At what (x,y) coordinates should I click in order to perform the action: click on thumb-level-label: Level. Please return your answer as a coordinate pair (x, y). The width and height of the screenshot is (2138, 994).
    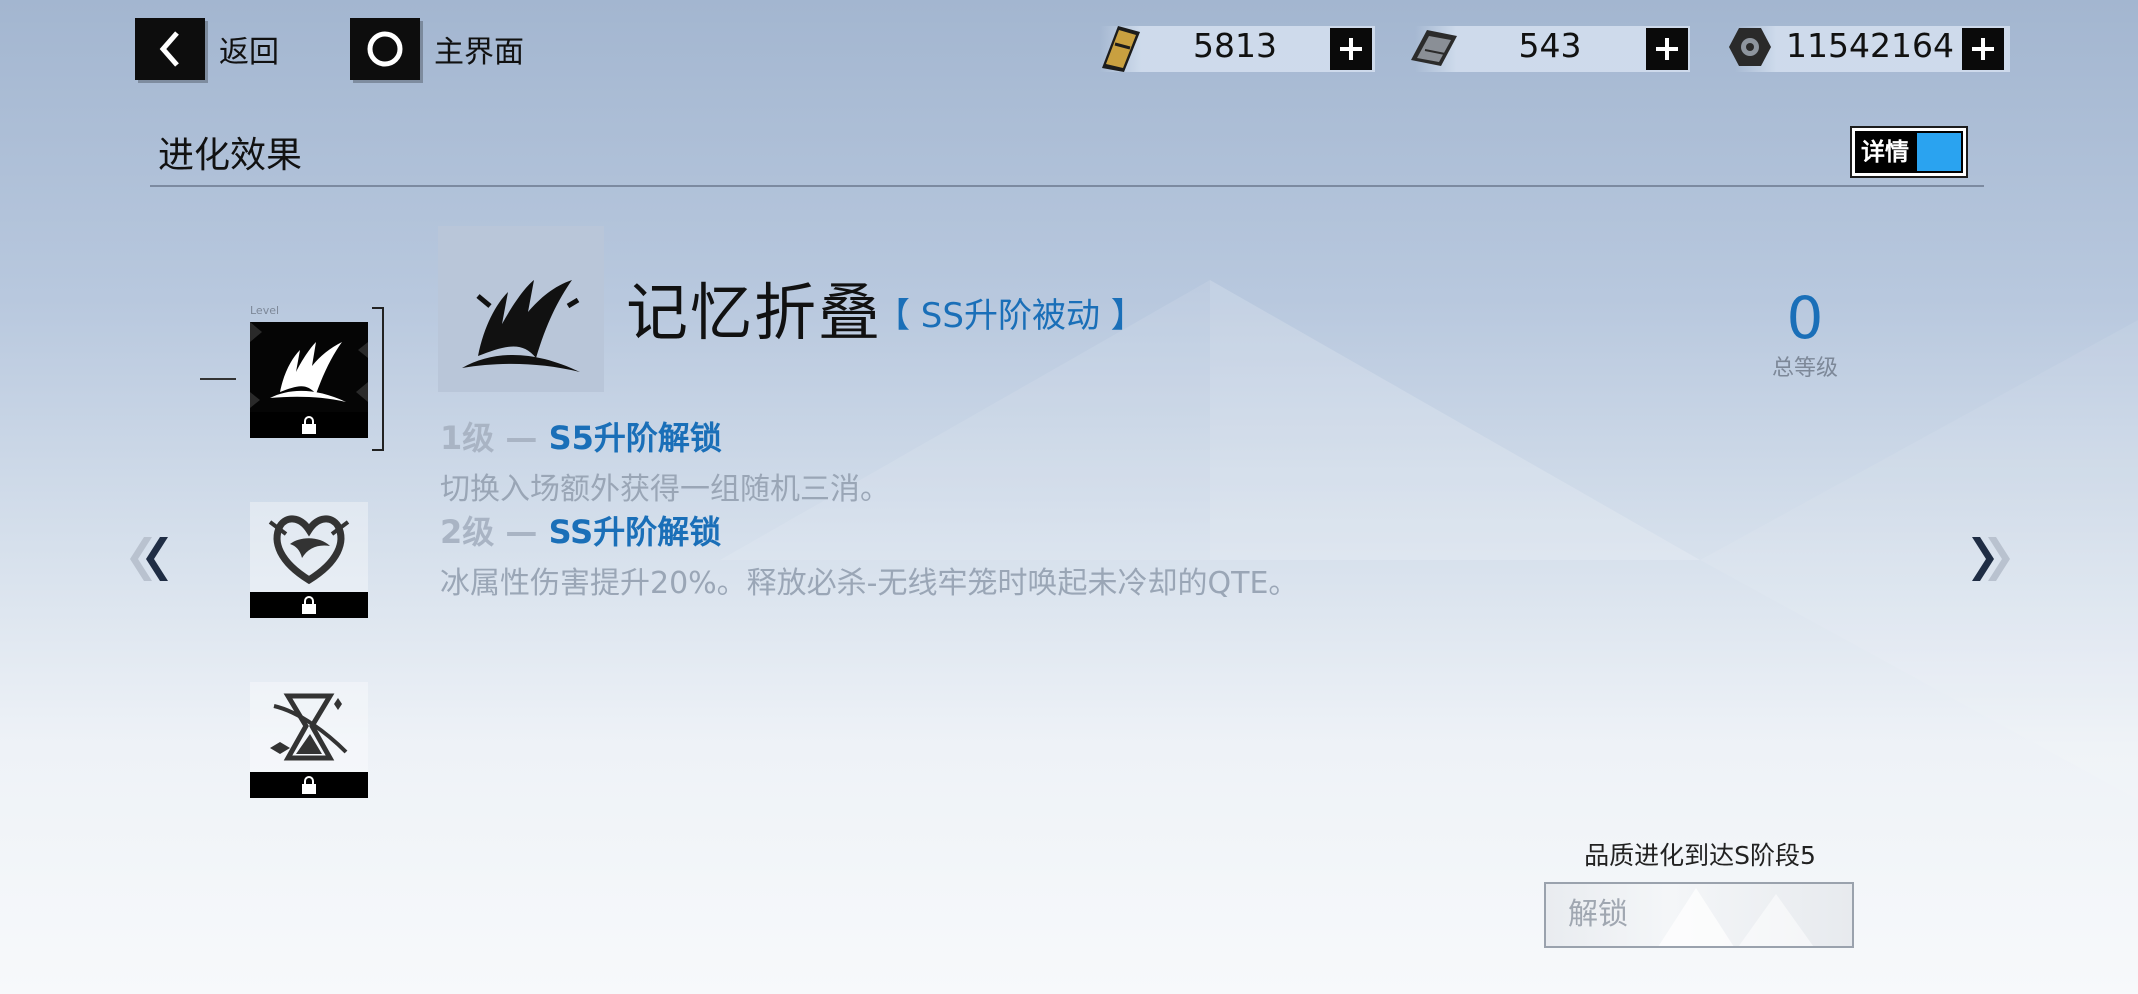
    Looking at the image, I should click on (265, 310).